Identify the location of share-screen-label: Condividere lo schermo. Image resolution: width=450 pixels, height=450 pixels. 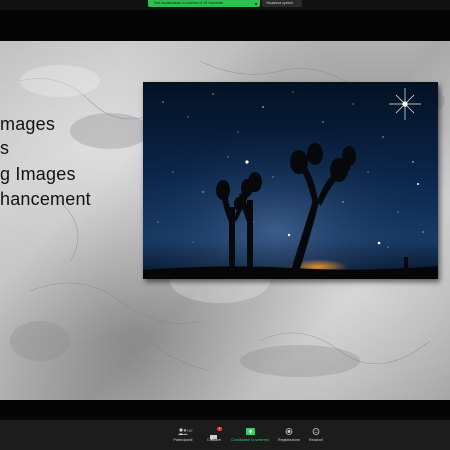
(250, 440).